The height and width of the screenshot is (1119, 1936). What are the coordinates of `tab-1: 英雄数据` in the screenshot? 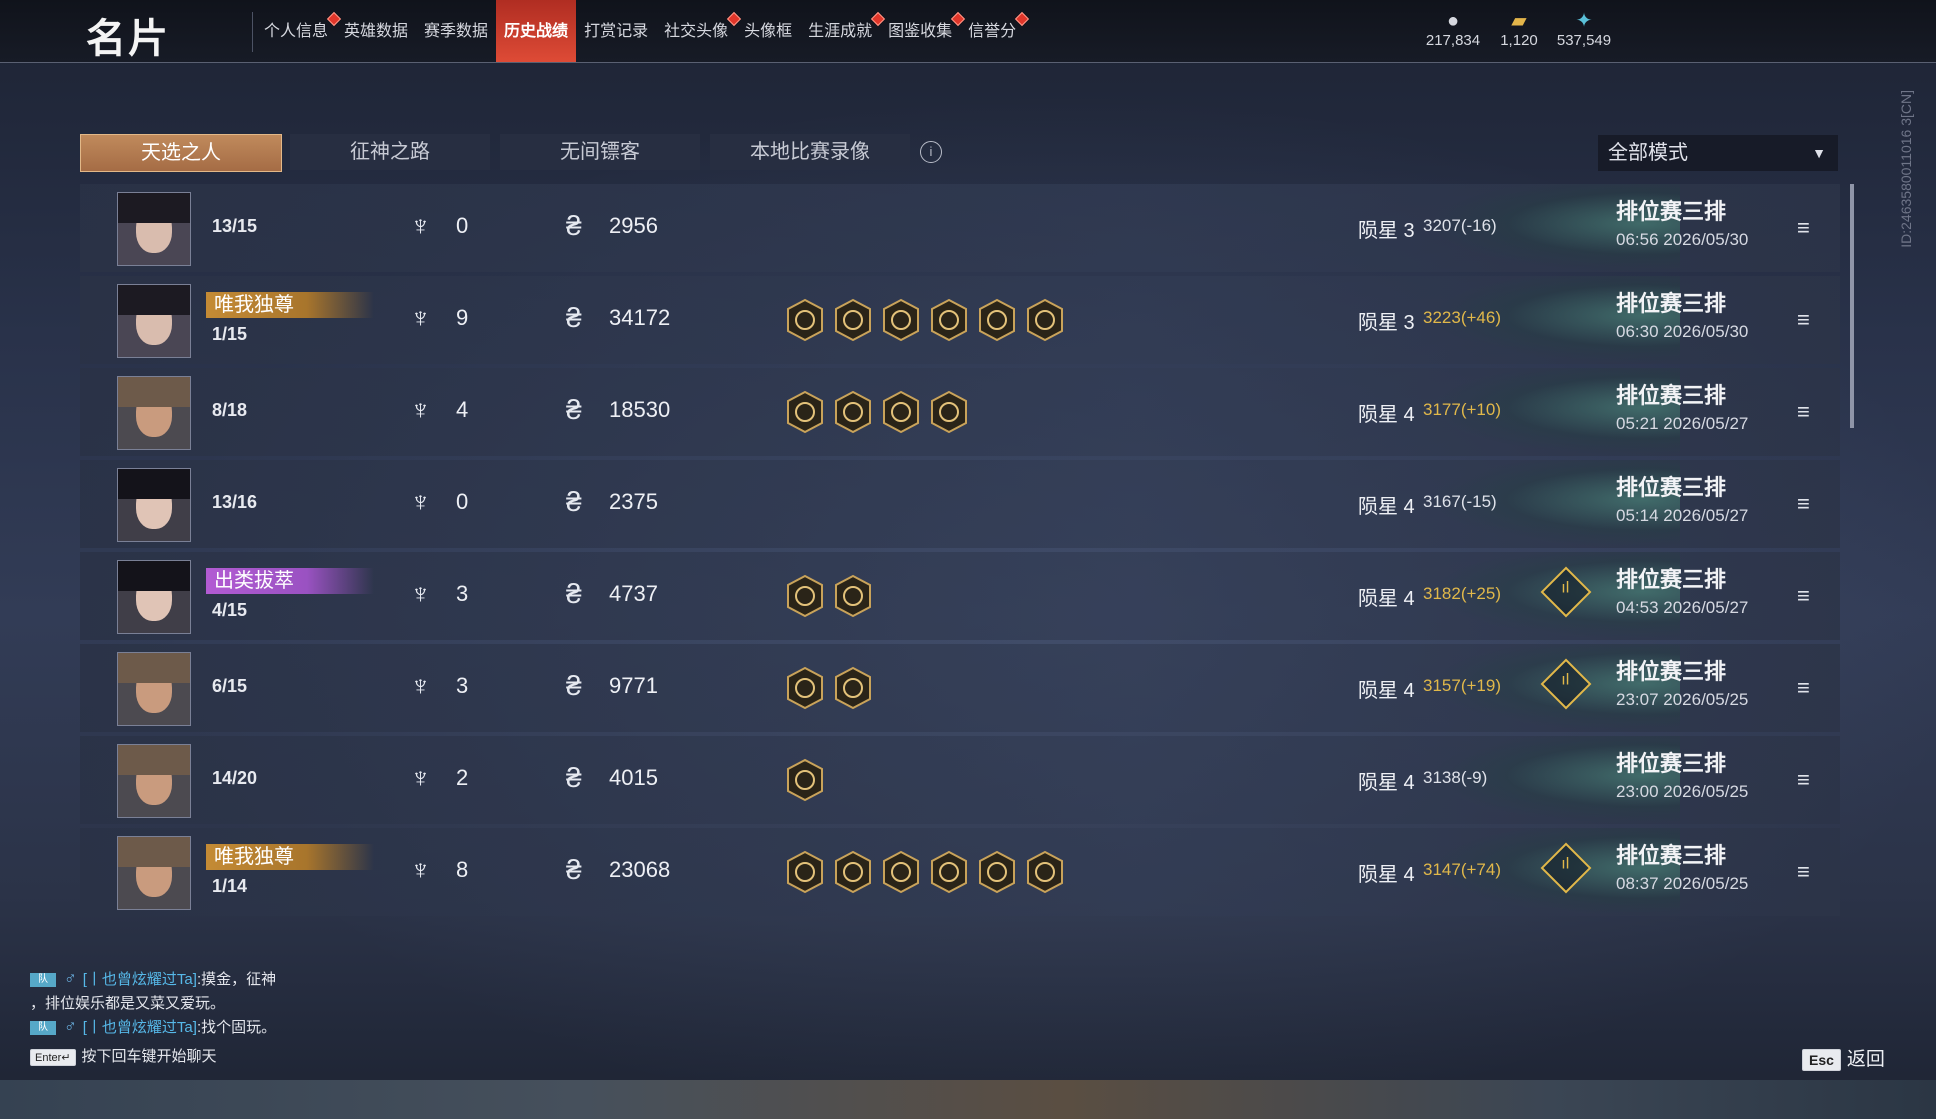 It's located at (376, 31).